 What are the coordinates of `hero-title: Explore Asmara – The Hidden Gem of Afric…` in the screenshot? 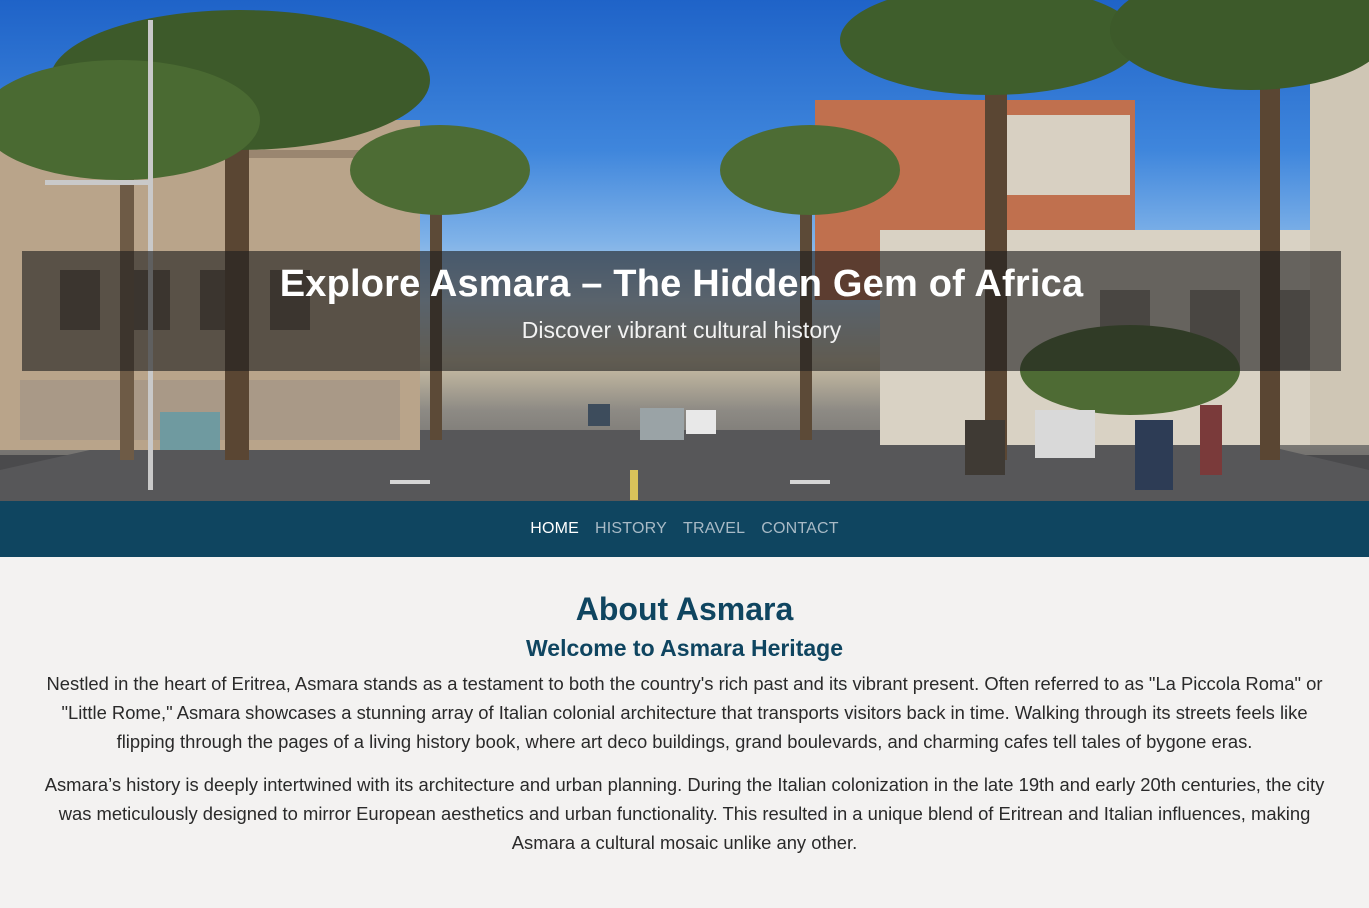 It's located at (681, 284).